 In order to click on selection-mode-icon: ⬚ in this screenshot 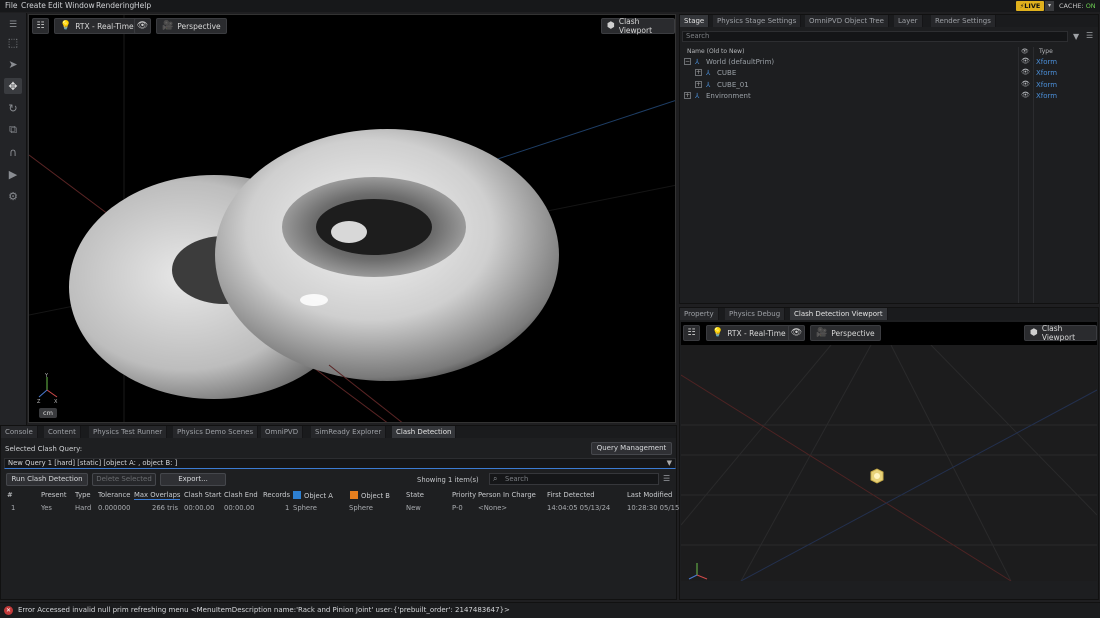, I will do `click(13, 42)`.